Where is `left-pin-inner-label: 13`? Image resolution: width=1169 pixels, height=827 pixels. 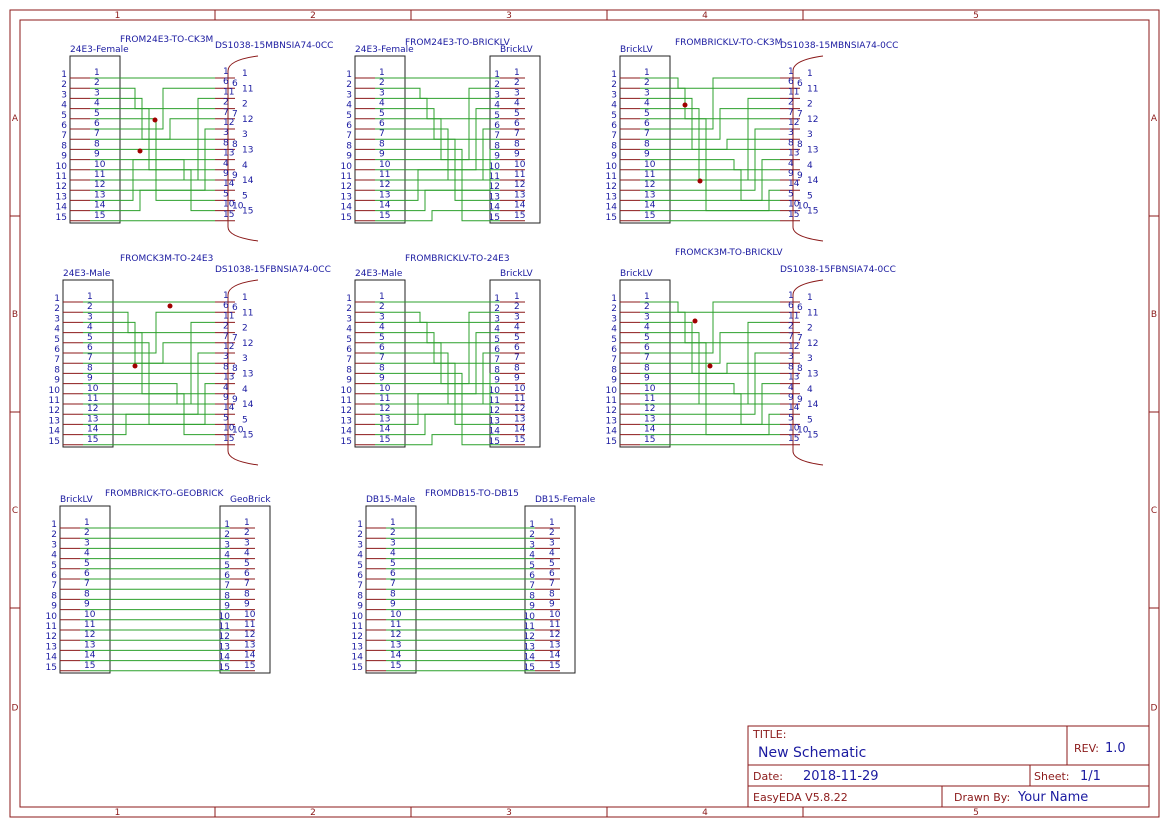 left-pin-inner-label: 13 is located at coordinates (92, 419).